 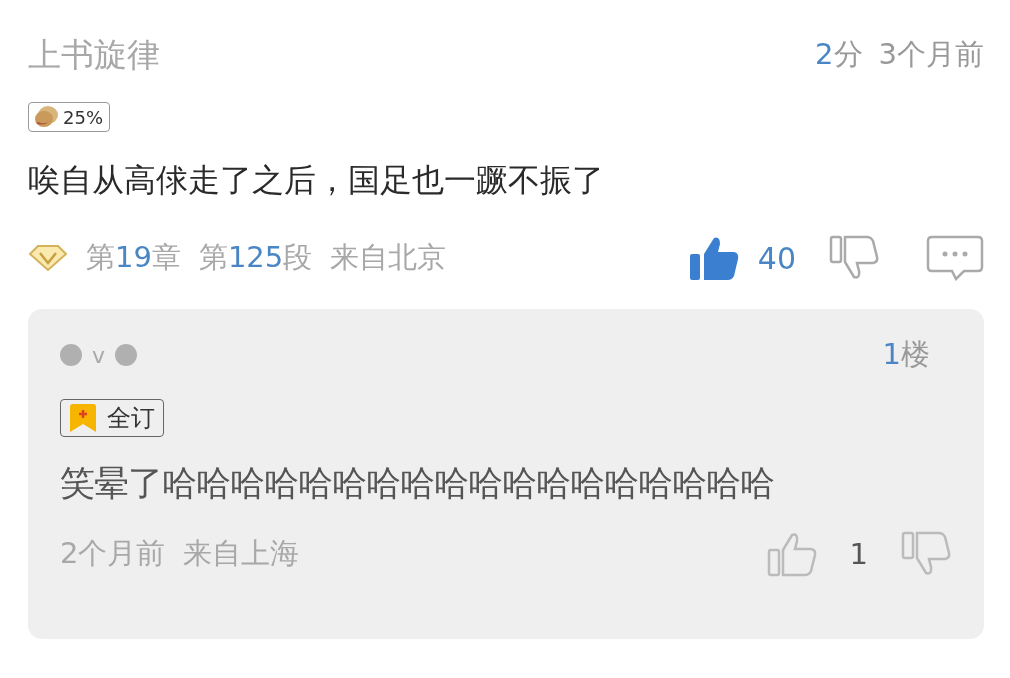 I want to click on floor-number: 1楼, so click(x=906, y=354).